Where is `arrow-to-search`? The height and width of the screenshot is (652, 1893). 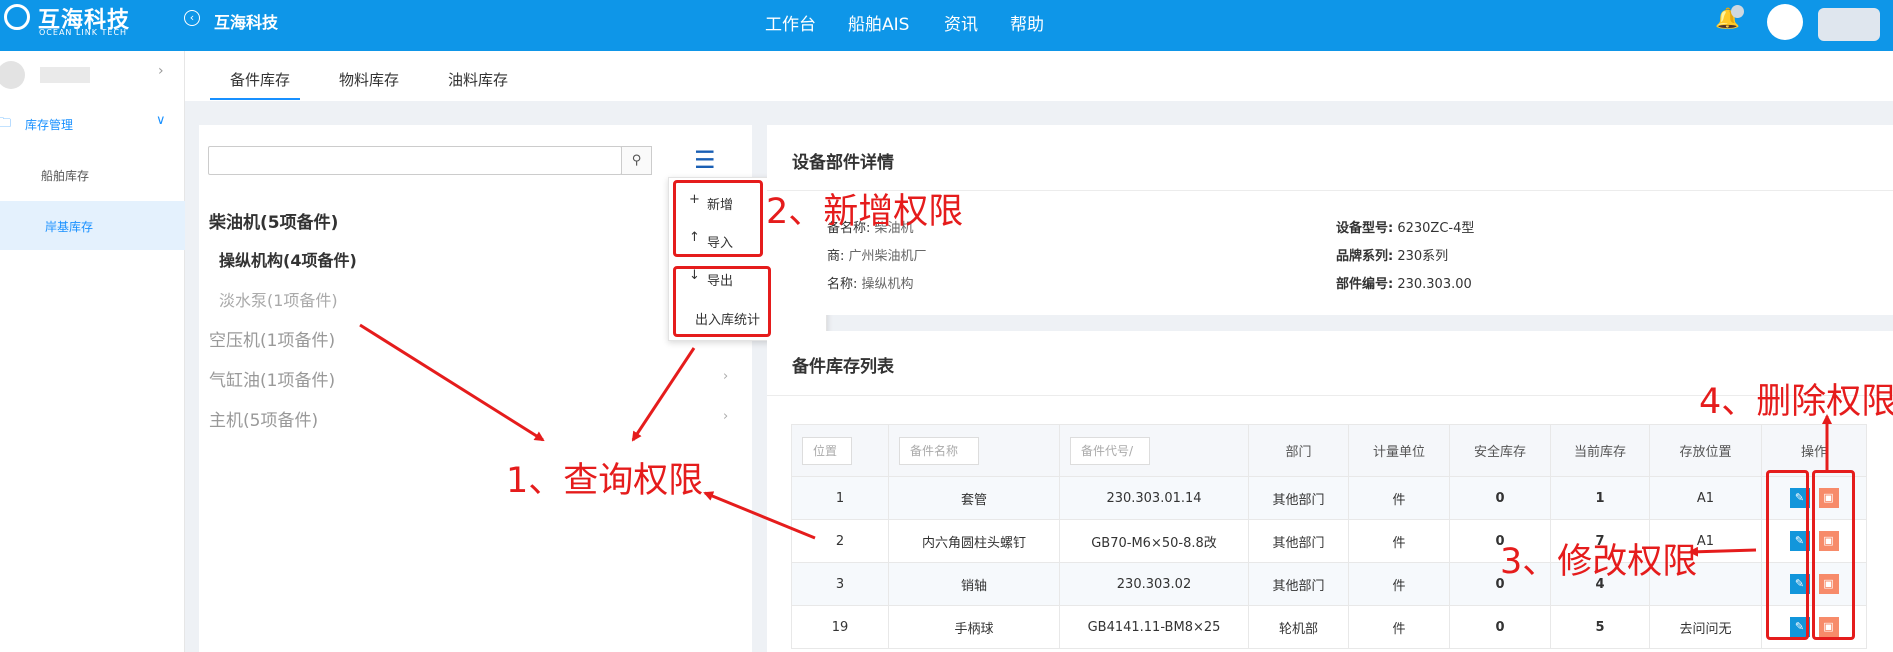 arrow-to-search is located at coordinates (452, 382).